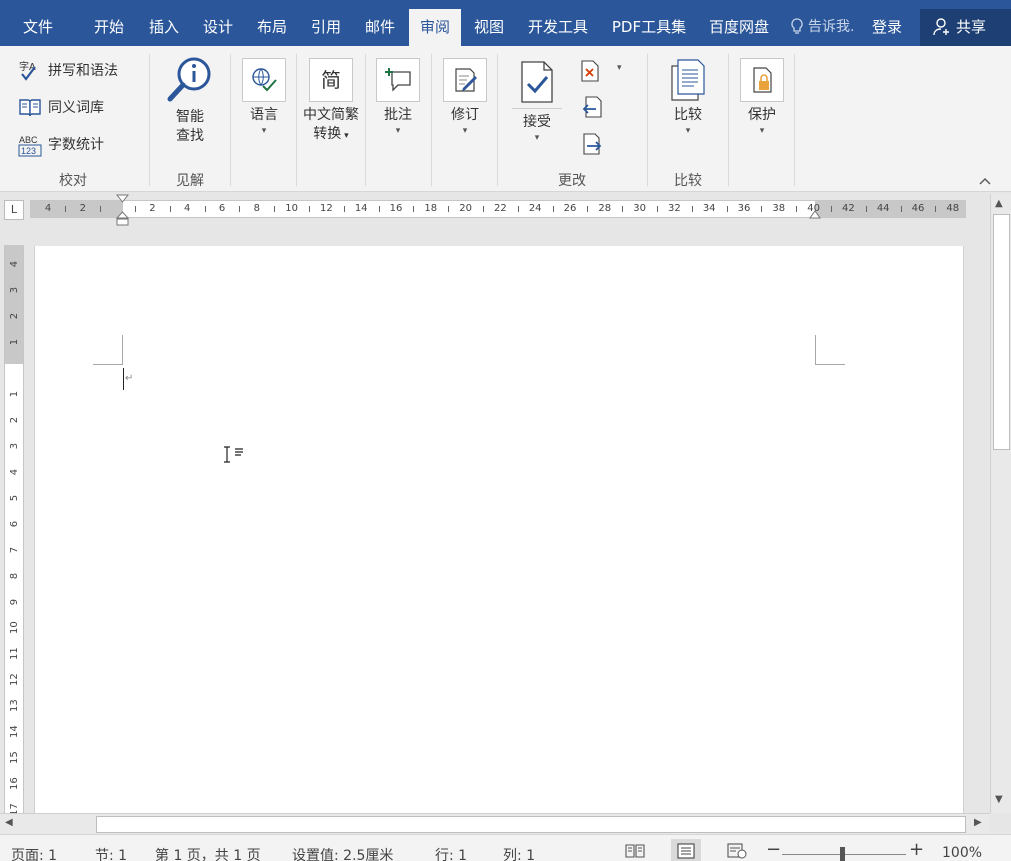 The width and height of the screenshot is (1011, 861). I want to click on collapse-ribbon-icon, so click(985, 181).